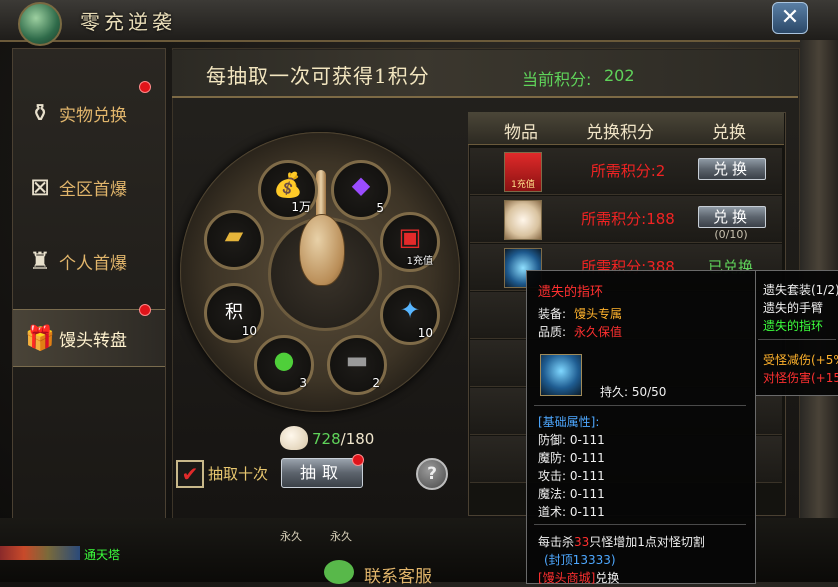 The height and width of the screenshot is (587, 838). What do you see at coordinates (93, 190) in the screenshot?
I see `sidebar-item-label: 全区首爆` at bounding box center [93, 190].